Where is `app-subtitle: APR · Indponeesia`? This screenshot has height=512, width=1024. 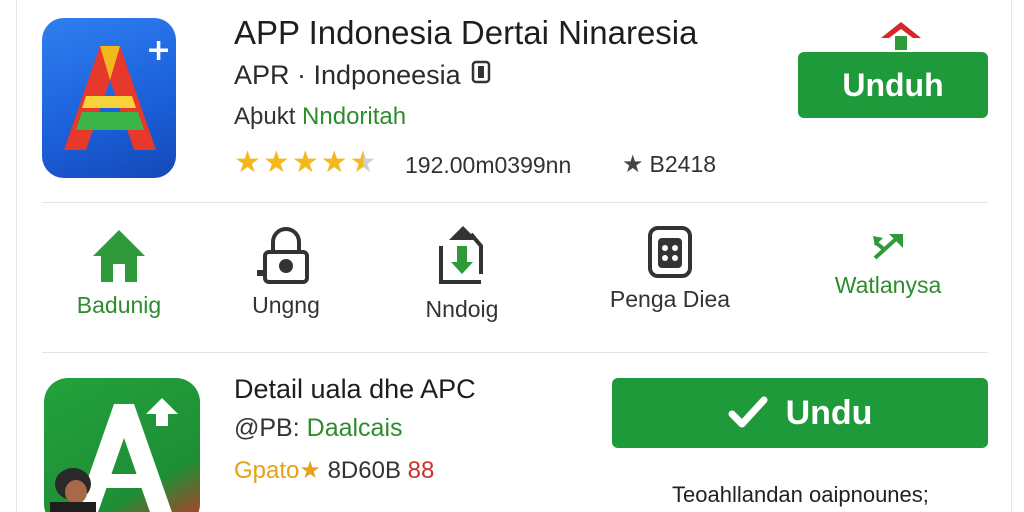
app-subtitle: APR · Indponeesia is located at coordinates (362, 75).